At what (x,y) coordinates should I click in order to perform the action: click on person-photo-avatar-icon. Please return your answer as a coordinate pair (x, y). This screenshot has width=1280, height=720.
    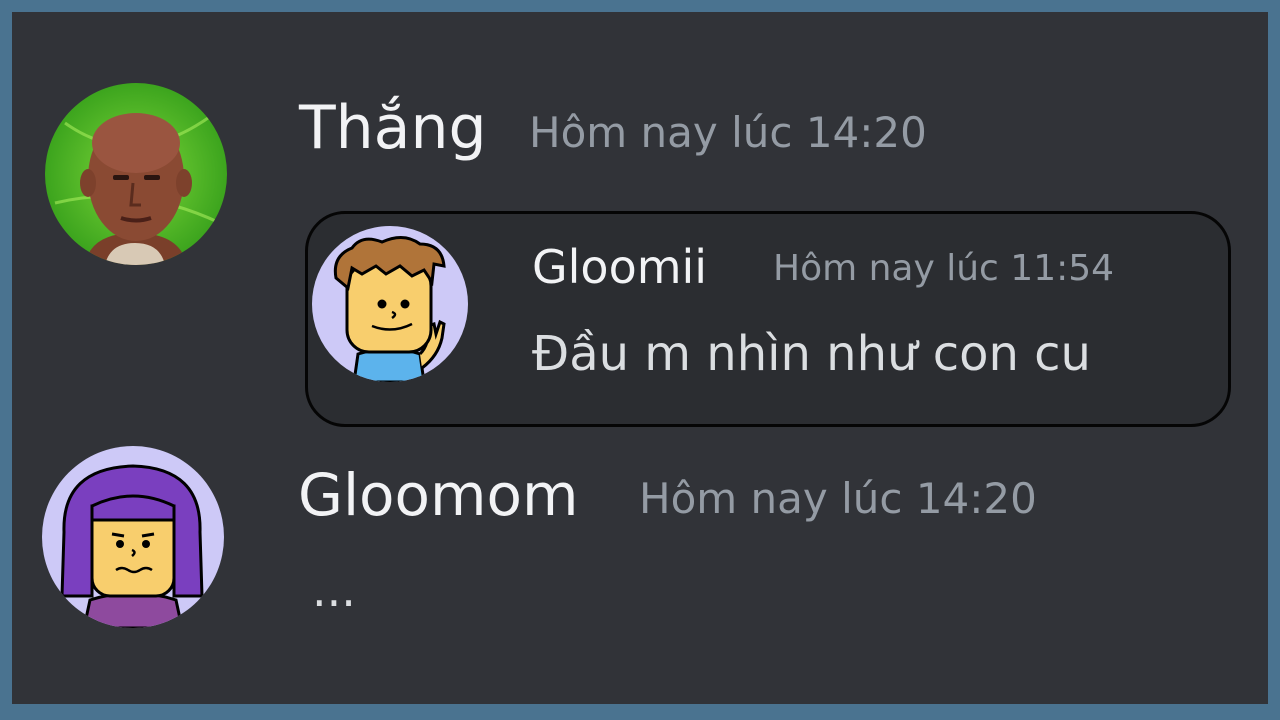
    Looking at the image, I should click on (136, 174).